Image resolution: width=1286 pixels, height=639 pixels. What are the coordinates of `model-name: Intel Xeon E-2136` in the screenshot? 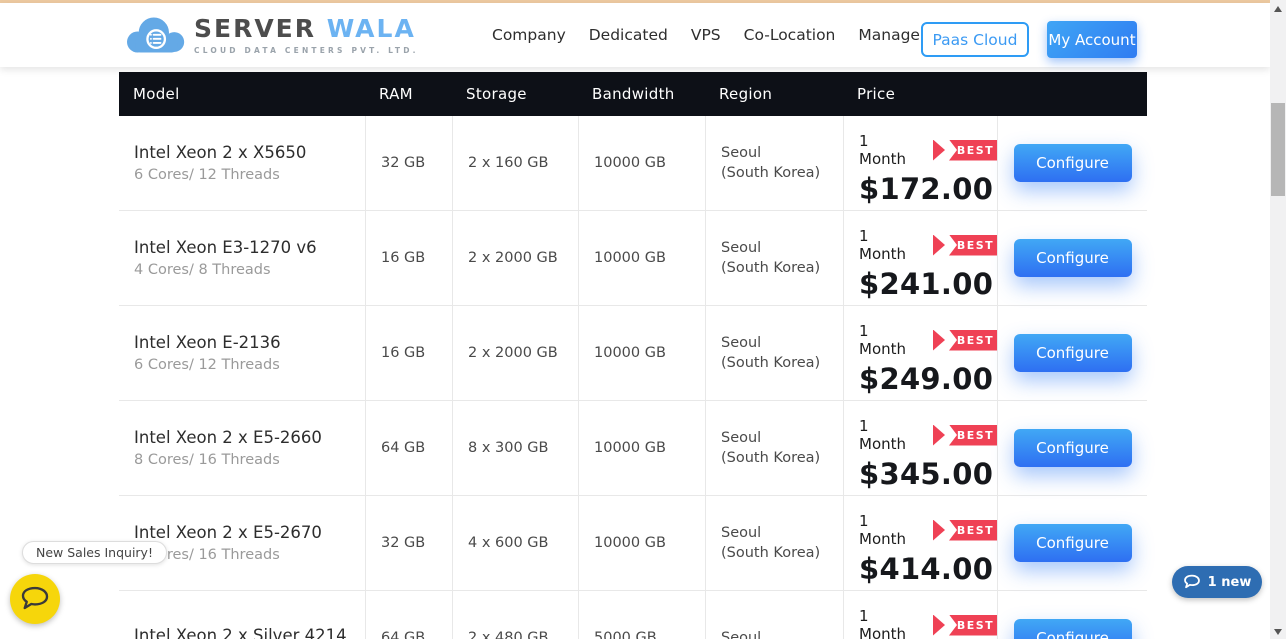 It's located at (207, 342).